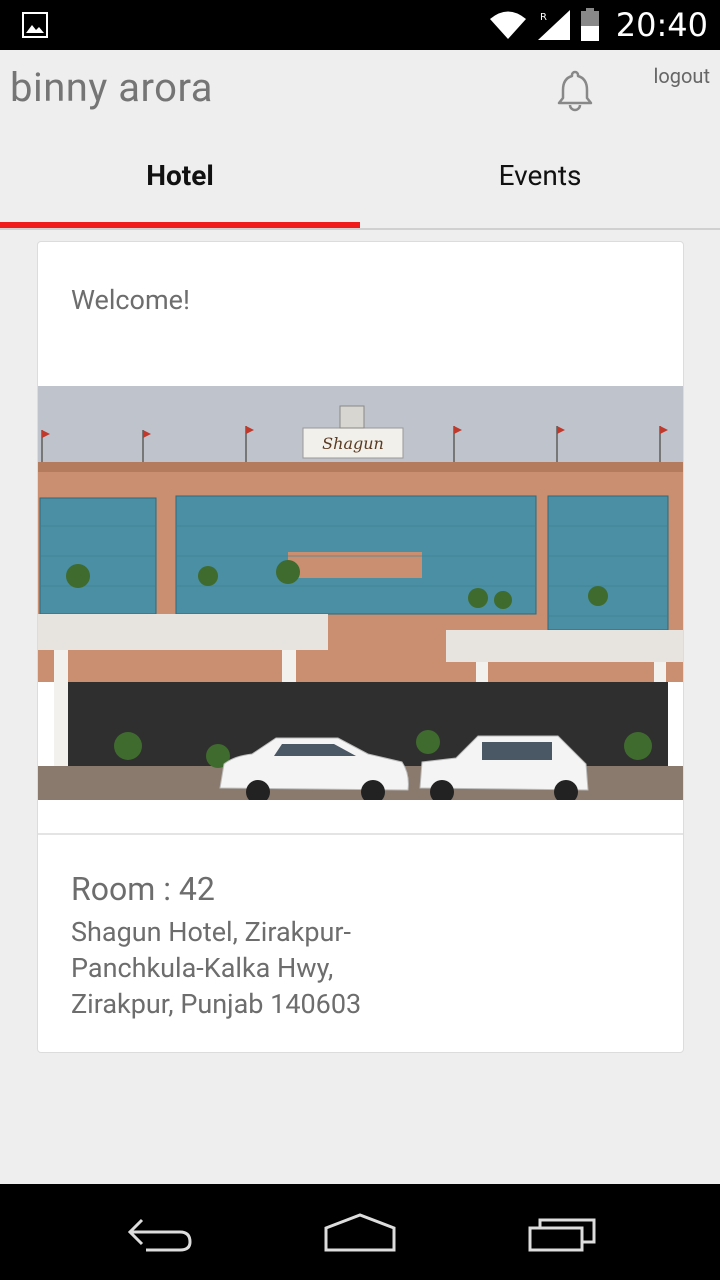  I want to click on wifi-icon, so click(508, 25).